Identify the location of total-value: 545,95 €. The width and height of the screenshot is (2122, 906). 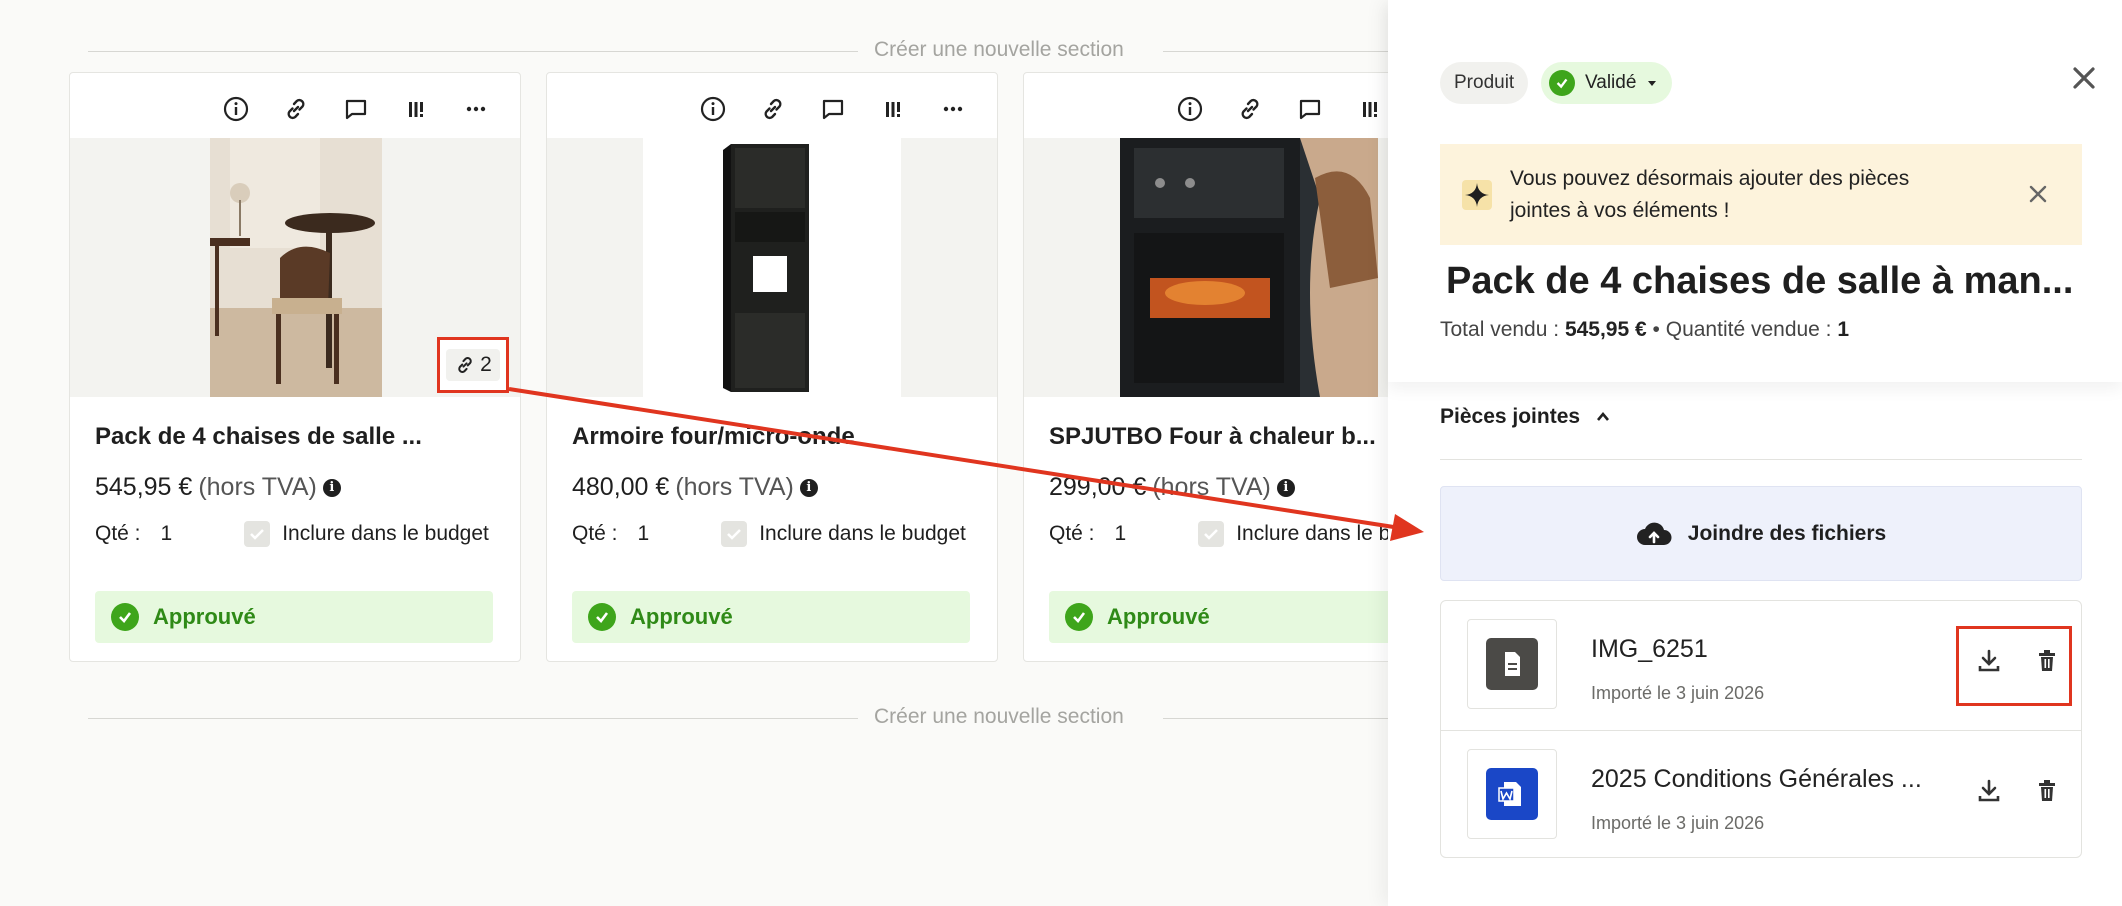
(1605, 329).